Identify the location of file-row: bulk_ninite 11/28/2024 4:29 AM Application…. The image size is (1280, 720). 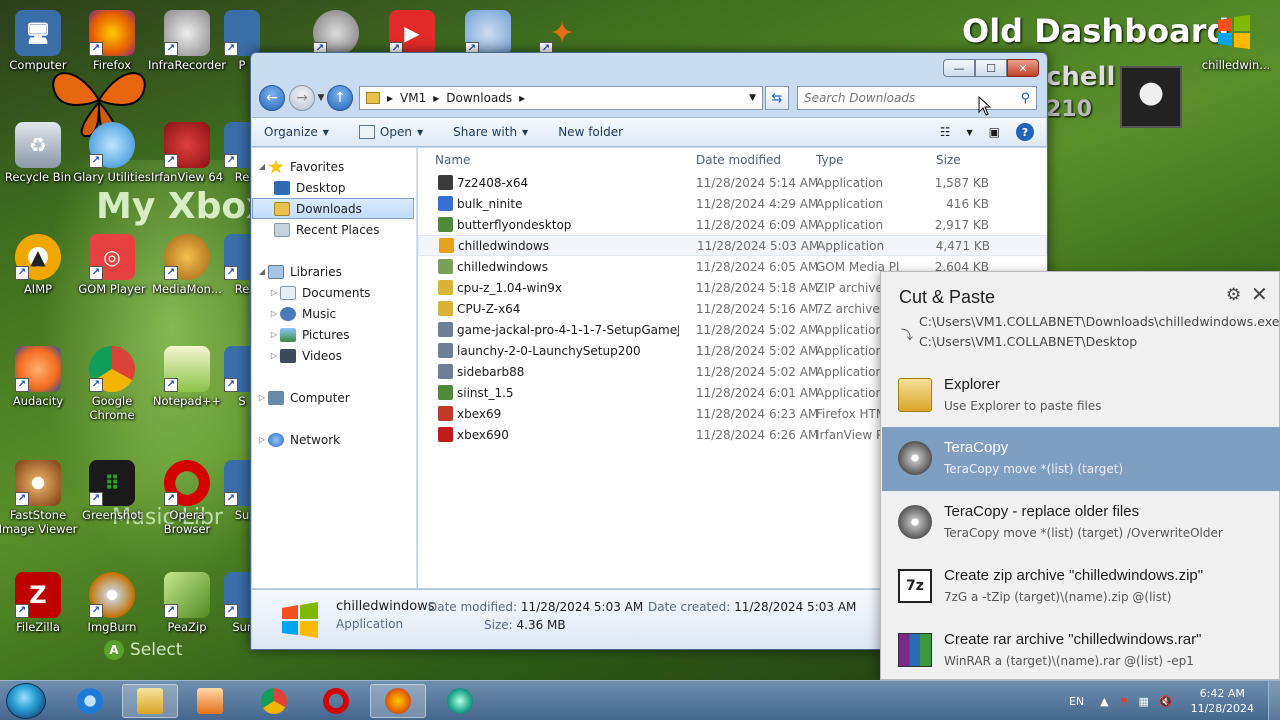
(732, 203).